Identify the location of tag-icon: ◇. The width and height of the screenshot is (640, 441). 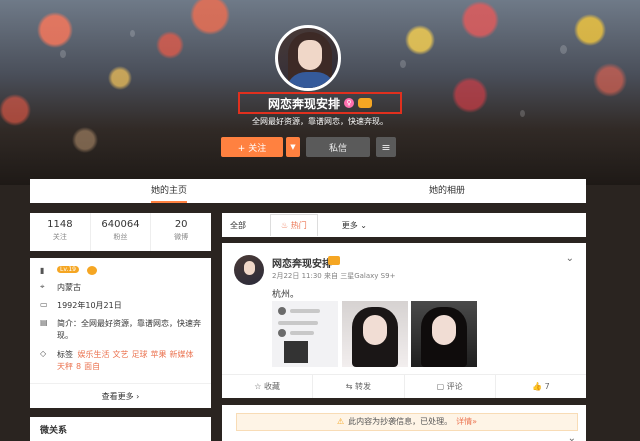
(43, 353).